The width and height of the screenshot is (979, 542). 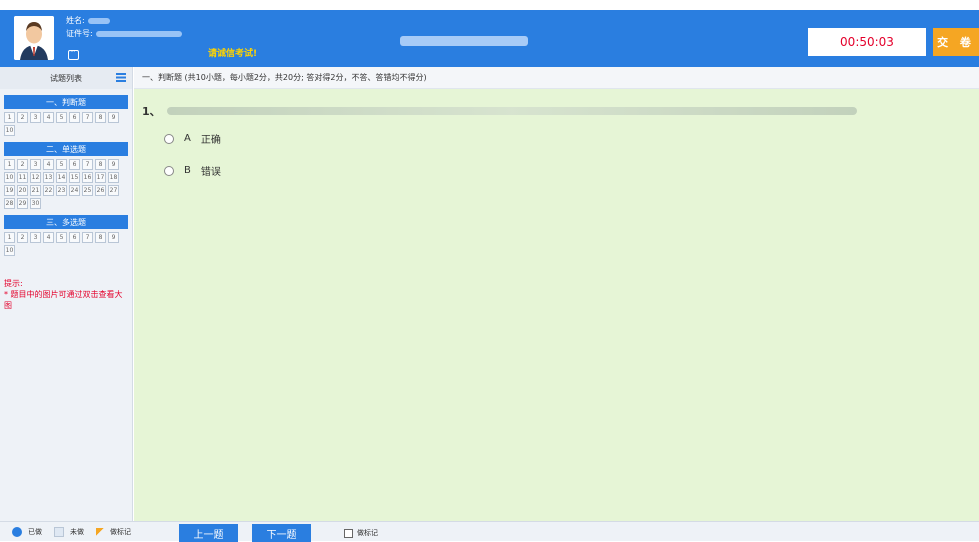 What do you see at coordinates (22, 177) in the screenshot?
I see `question-number-button: 11` at bounding box center [22, 177].